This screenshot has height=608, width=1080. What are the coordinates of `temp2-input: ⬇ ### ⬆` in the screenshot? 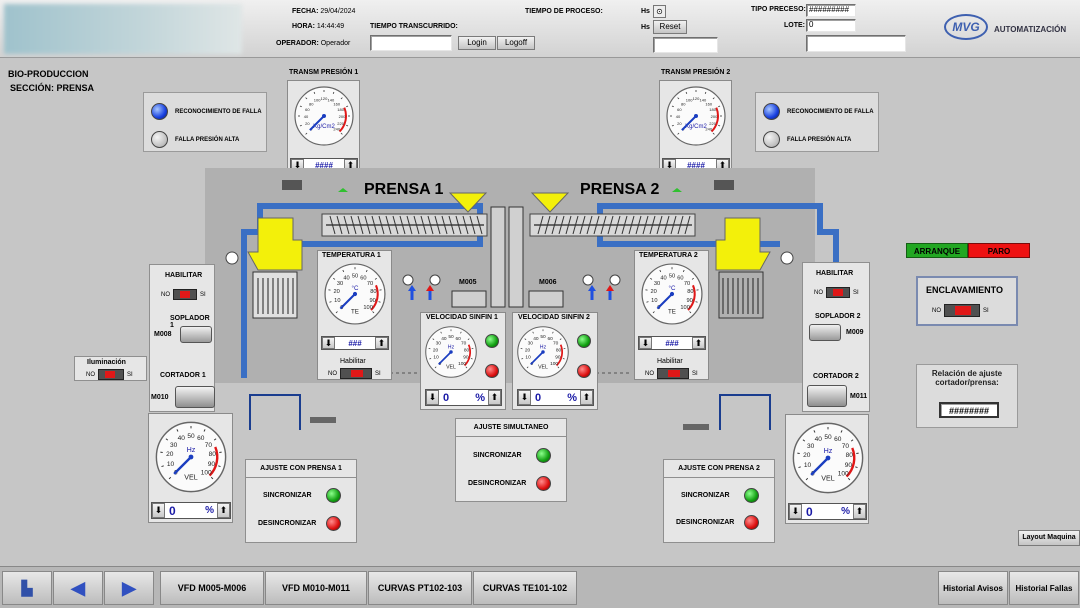 It's located at (672, 343).